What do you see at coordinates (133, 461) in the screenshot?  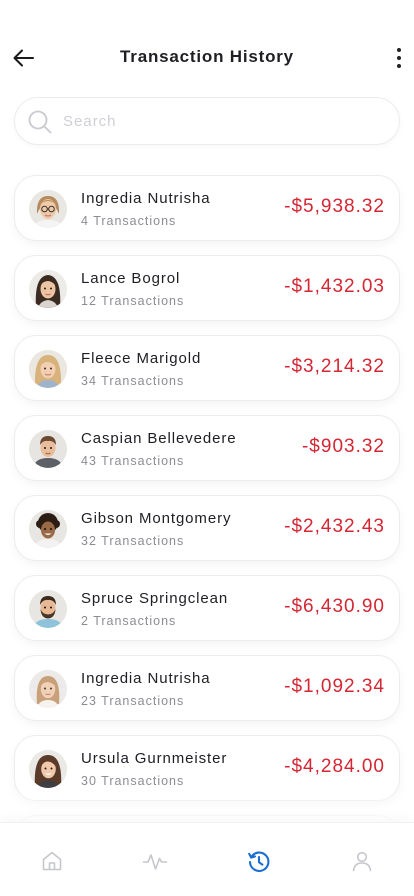 I see `transaction-count: 43 Transactions` at bounding box center [133, 461].